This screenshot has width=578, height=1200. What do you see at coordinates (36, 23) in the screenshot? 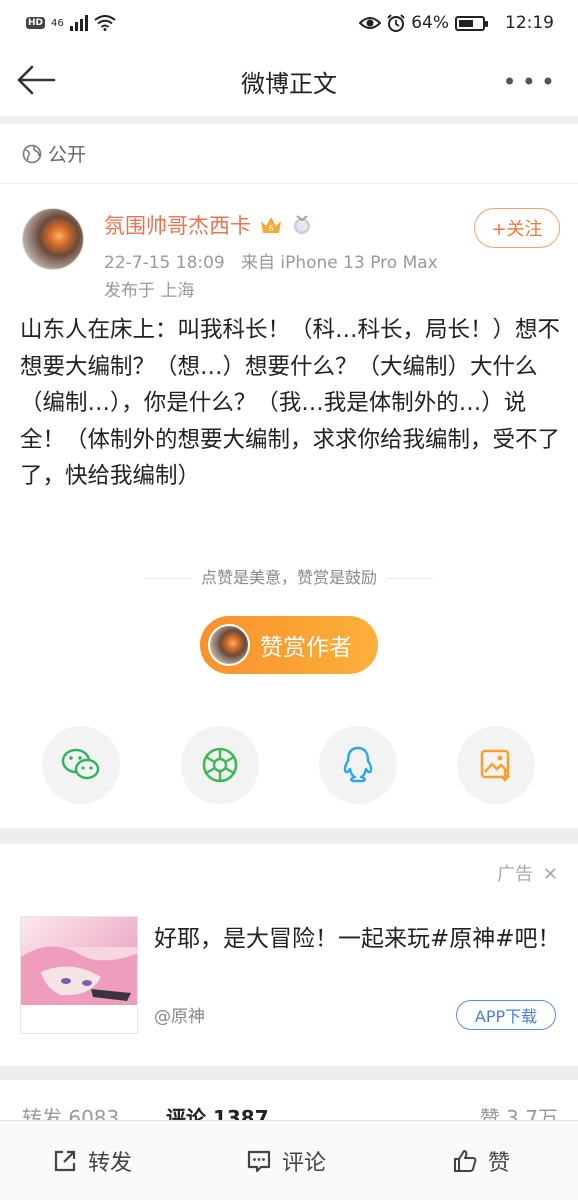
I see `hd-icon: HD` at bounding box center [36, 23].